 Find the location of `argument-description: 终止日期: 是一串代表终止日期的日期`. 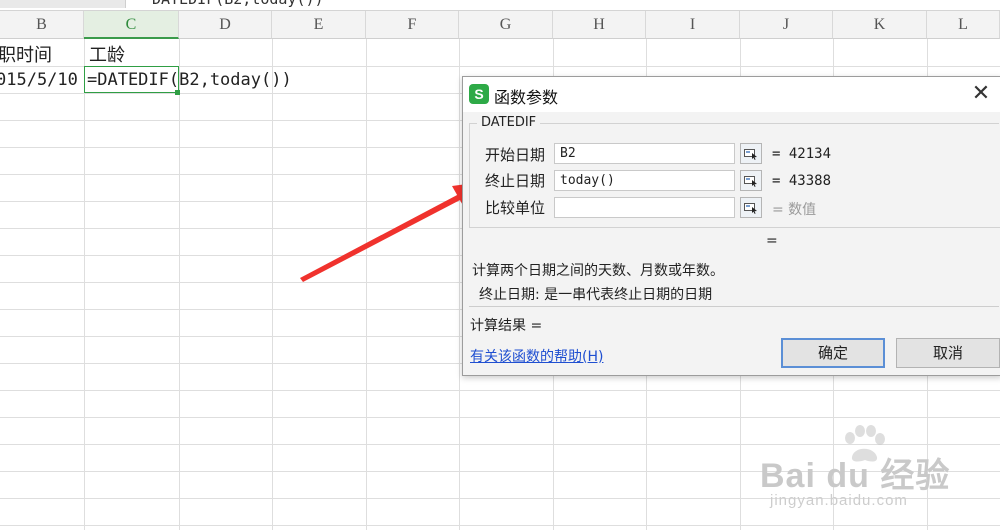

argument-description: 终止日期: 是一串代表终止日期的日期 is located at coordinates (596, 295).